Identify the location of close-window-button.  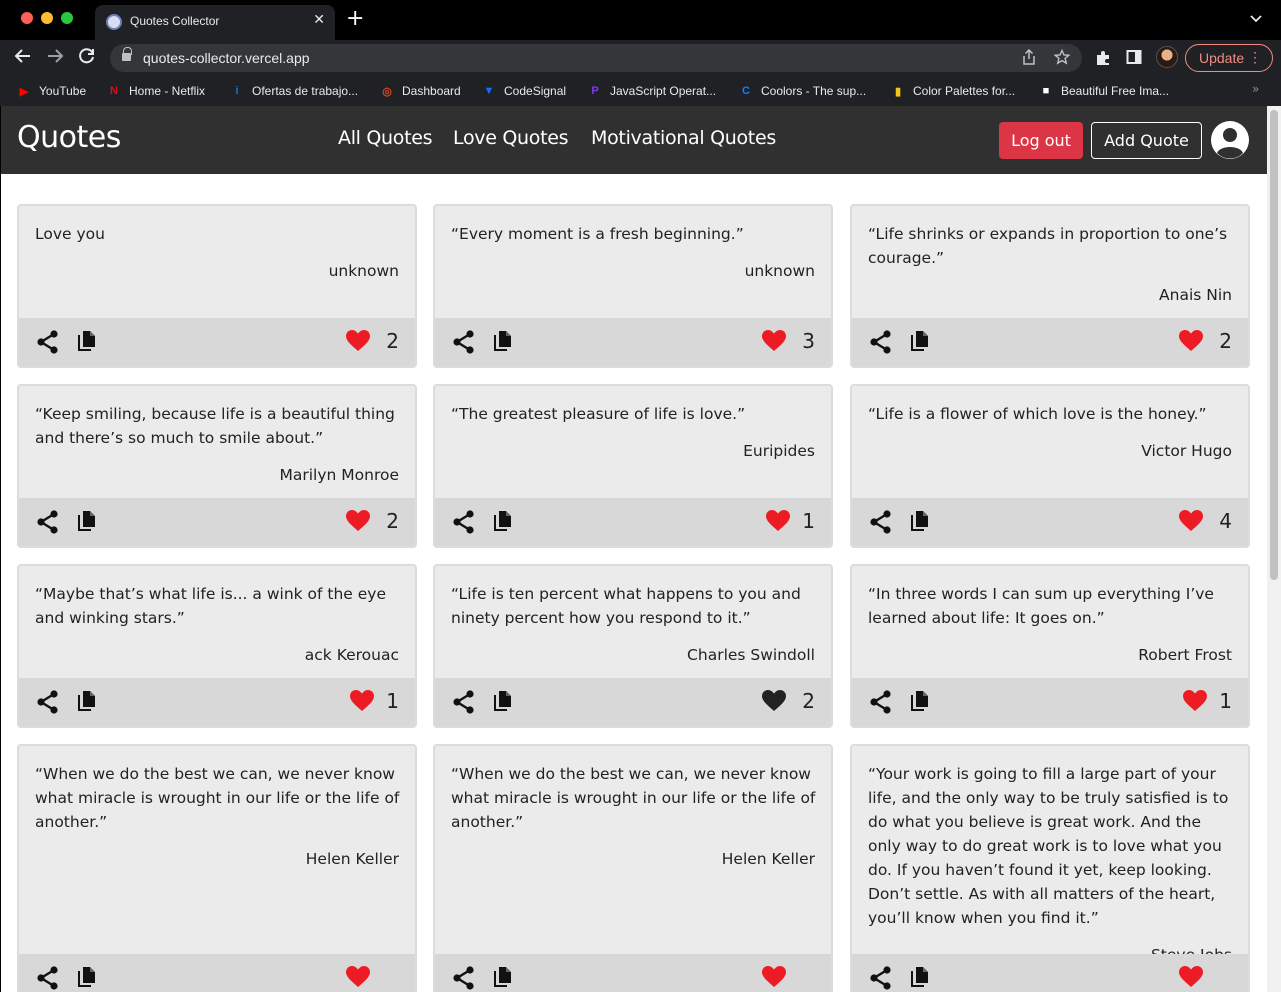
(27, 18).